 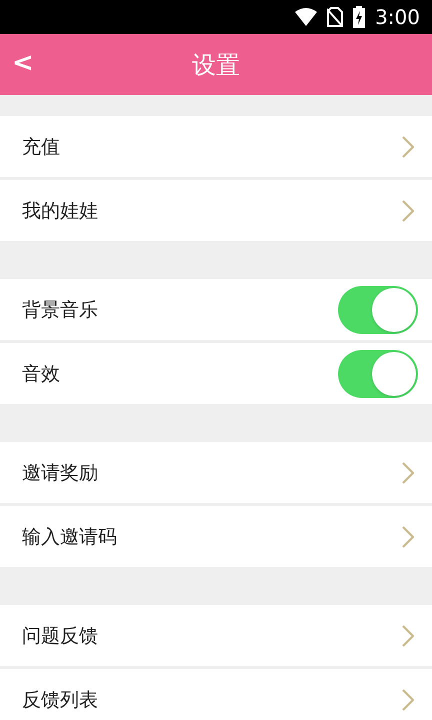 What do you see at coordinates (397, 17) in the screenshot?
I see `status-time: 3:00` at bounding box center [397, 17].